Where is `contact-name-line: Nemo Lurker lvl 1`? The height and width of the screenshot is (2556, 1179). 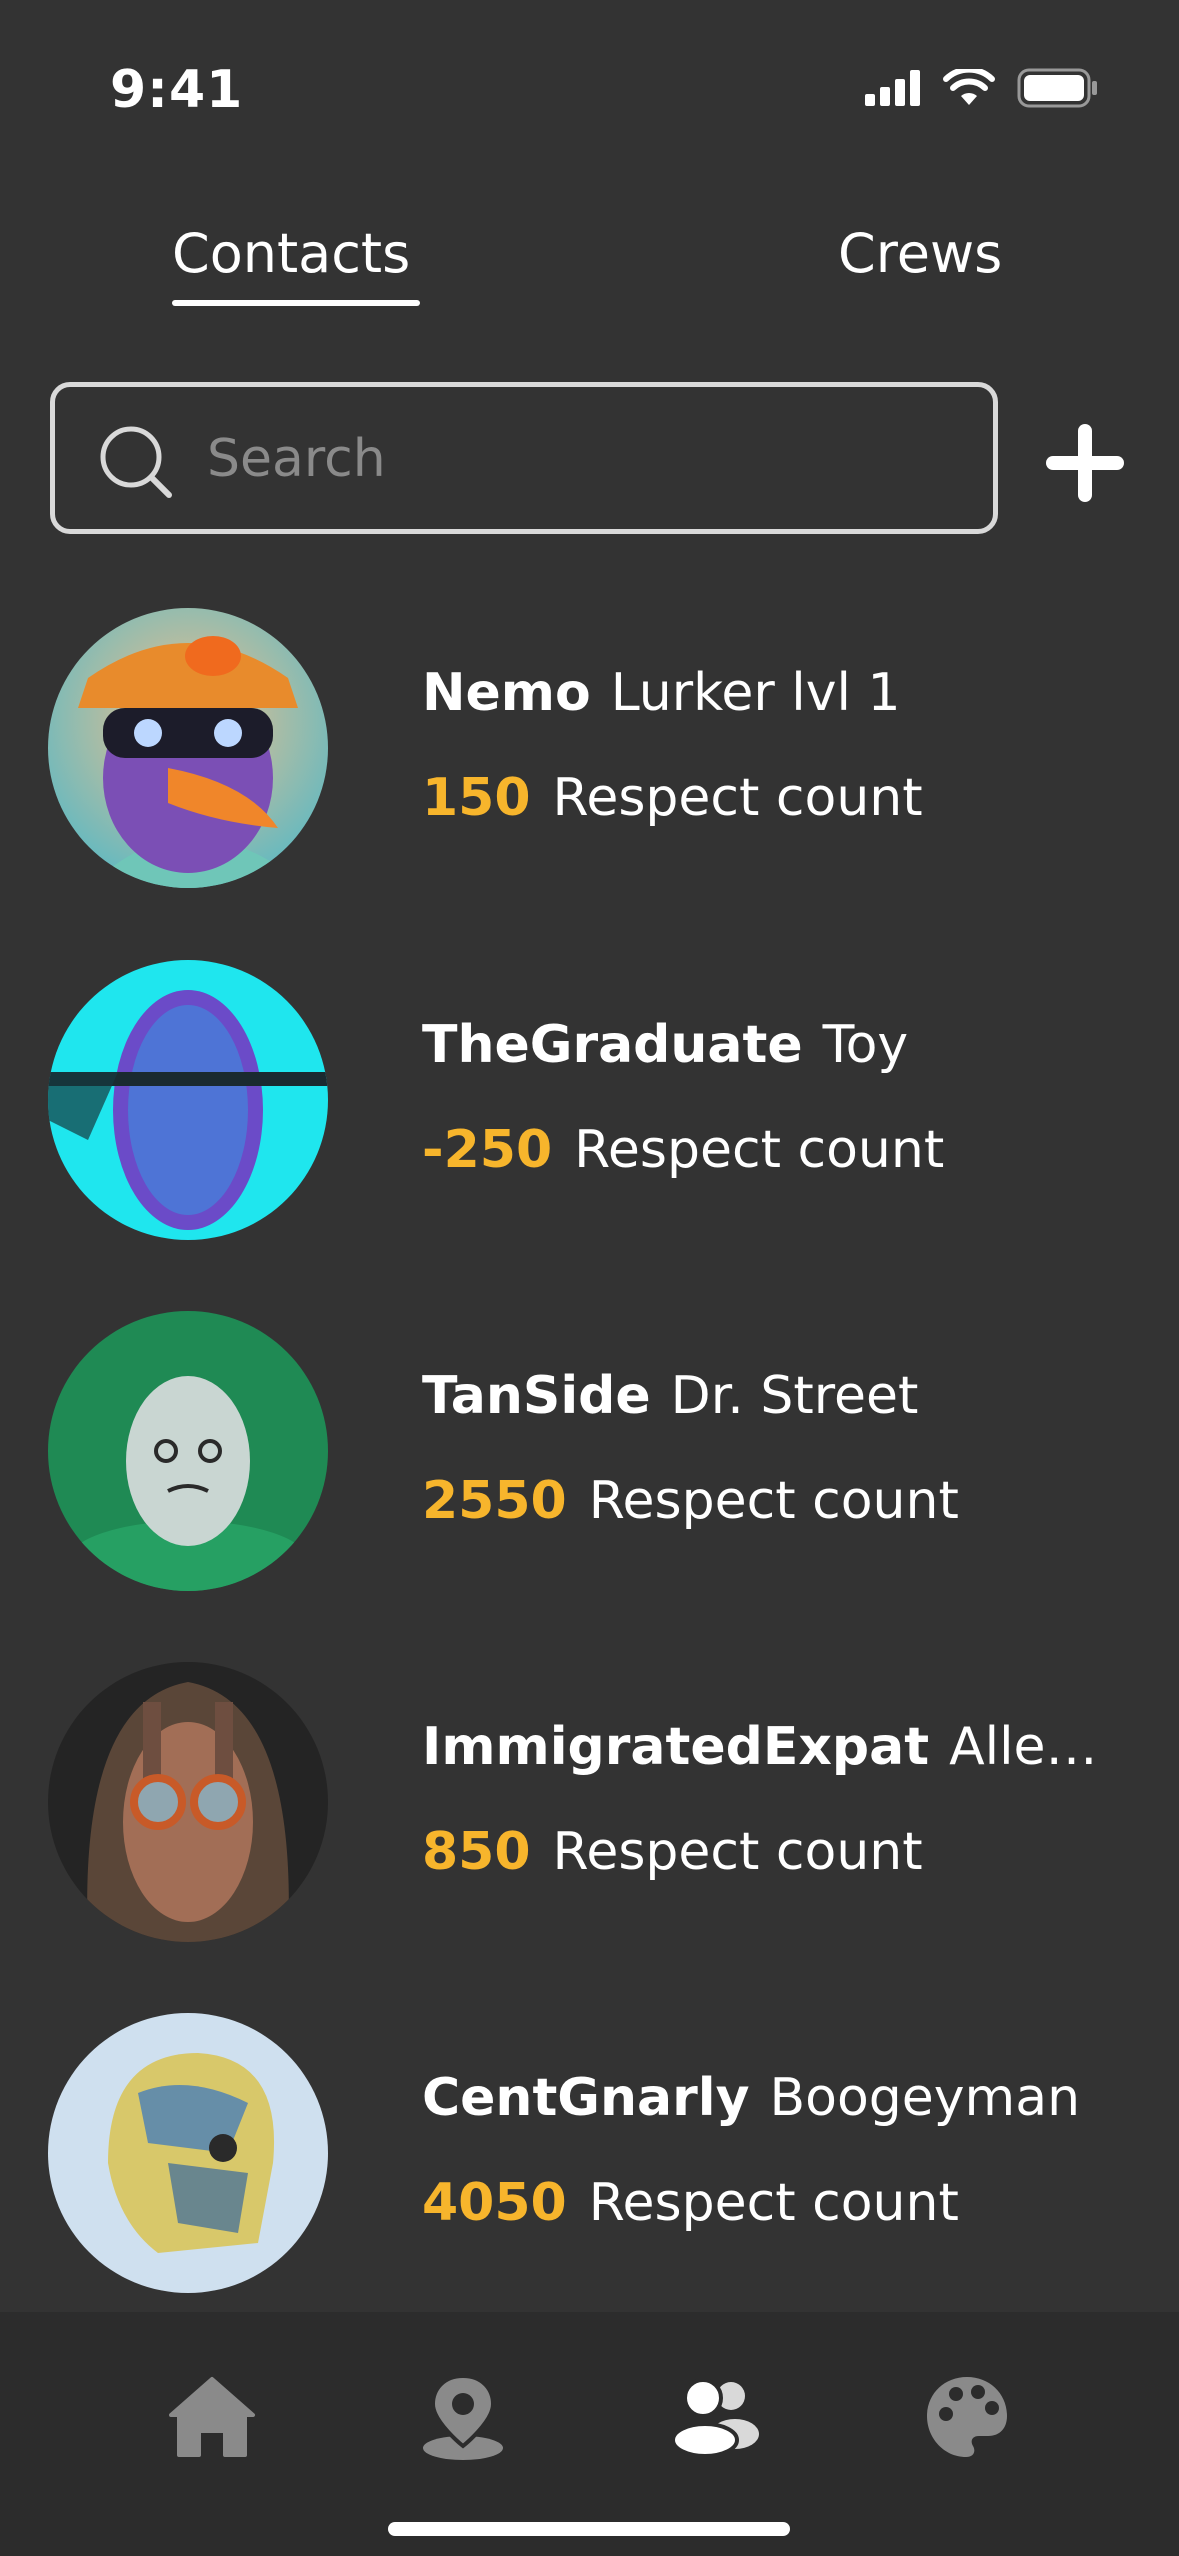 contact-name-line: Nemo Lurker lvl 1 is located at coordinates (762, 693).